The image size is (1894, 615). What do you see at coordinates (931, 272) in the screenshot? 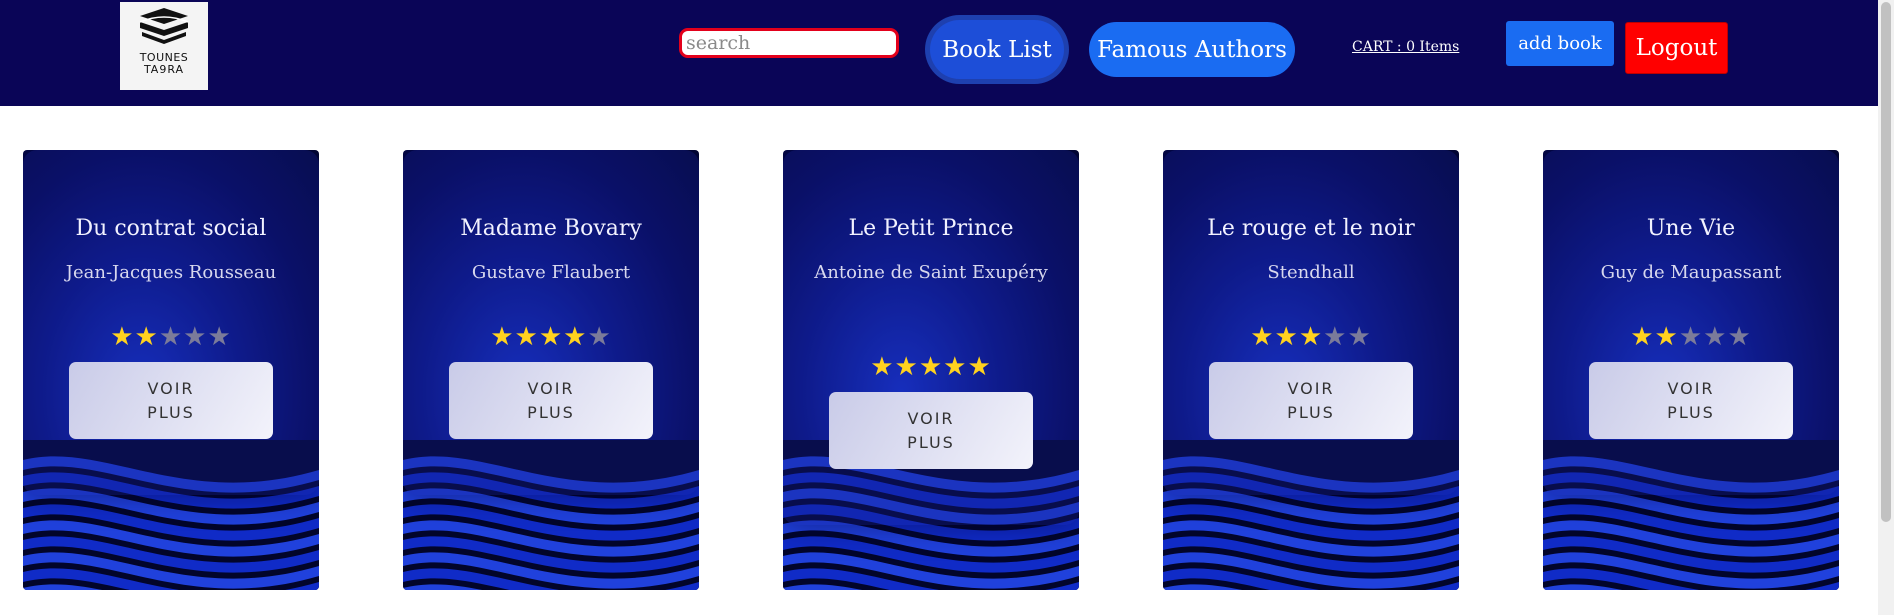
I see `book-author: Antoine de Saint Exupéry` at bounding box center [931, 272].